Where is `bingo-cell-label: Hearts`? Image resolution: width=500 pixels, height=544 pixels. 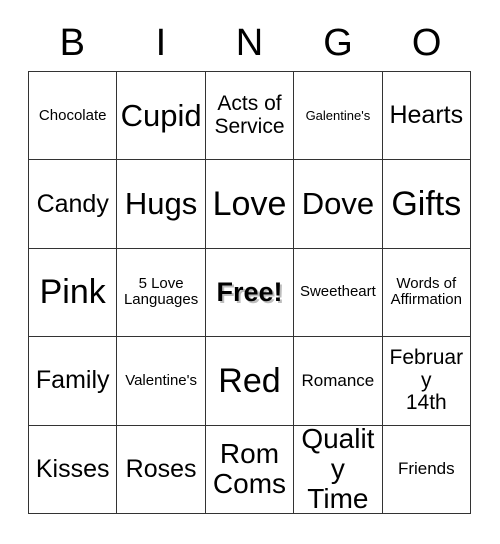 bingo-cell-label: Hearts is located at coordinates (426, 115).